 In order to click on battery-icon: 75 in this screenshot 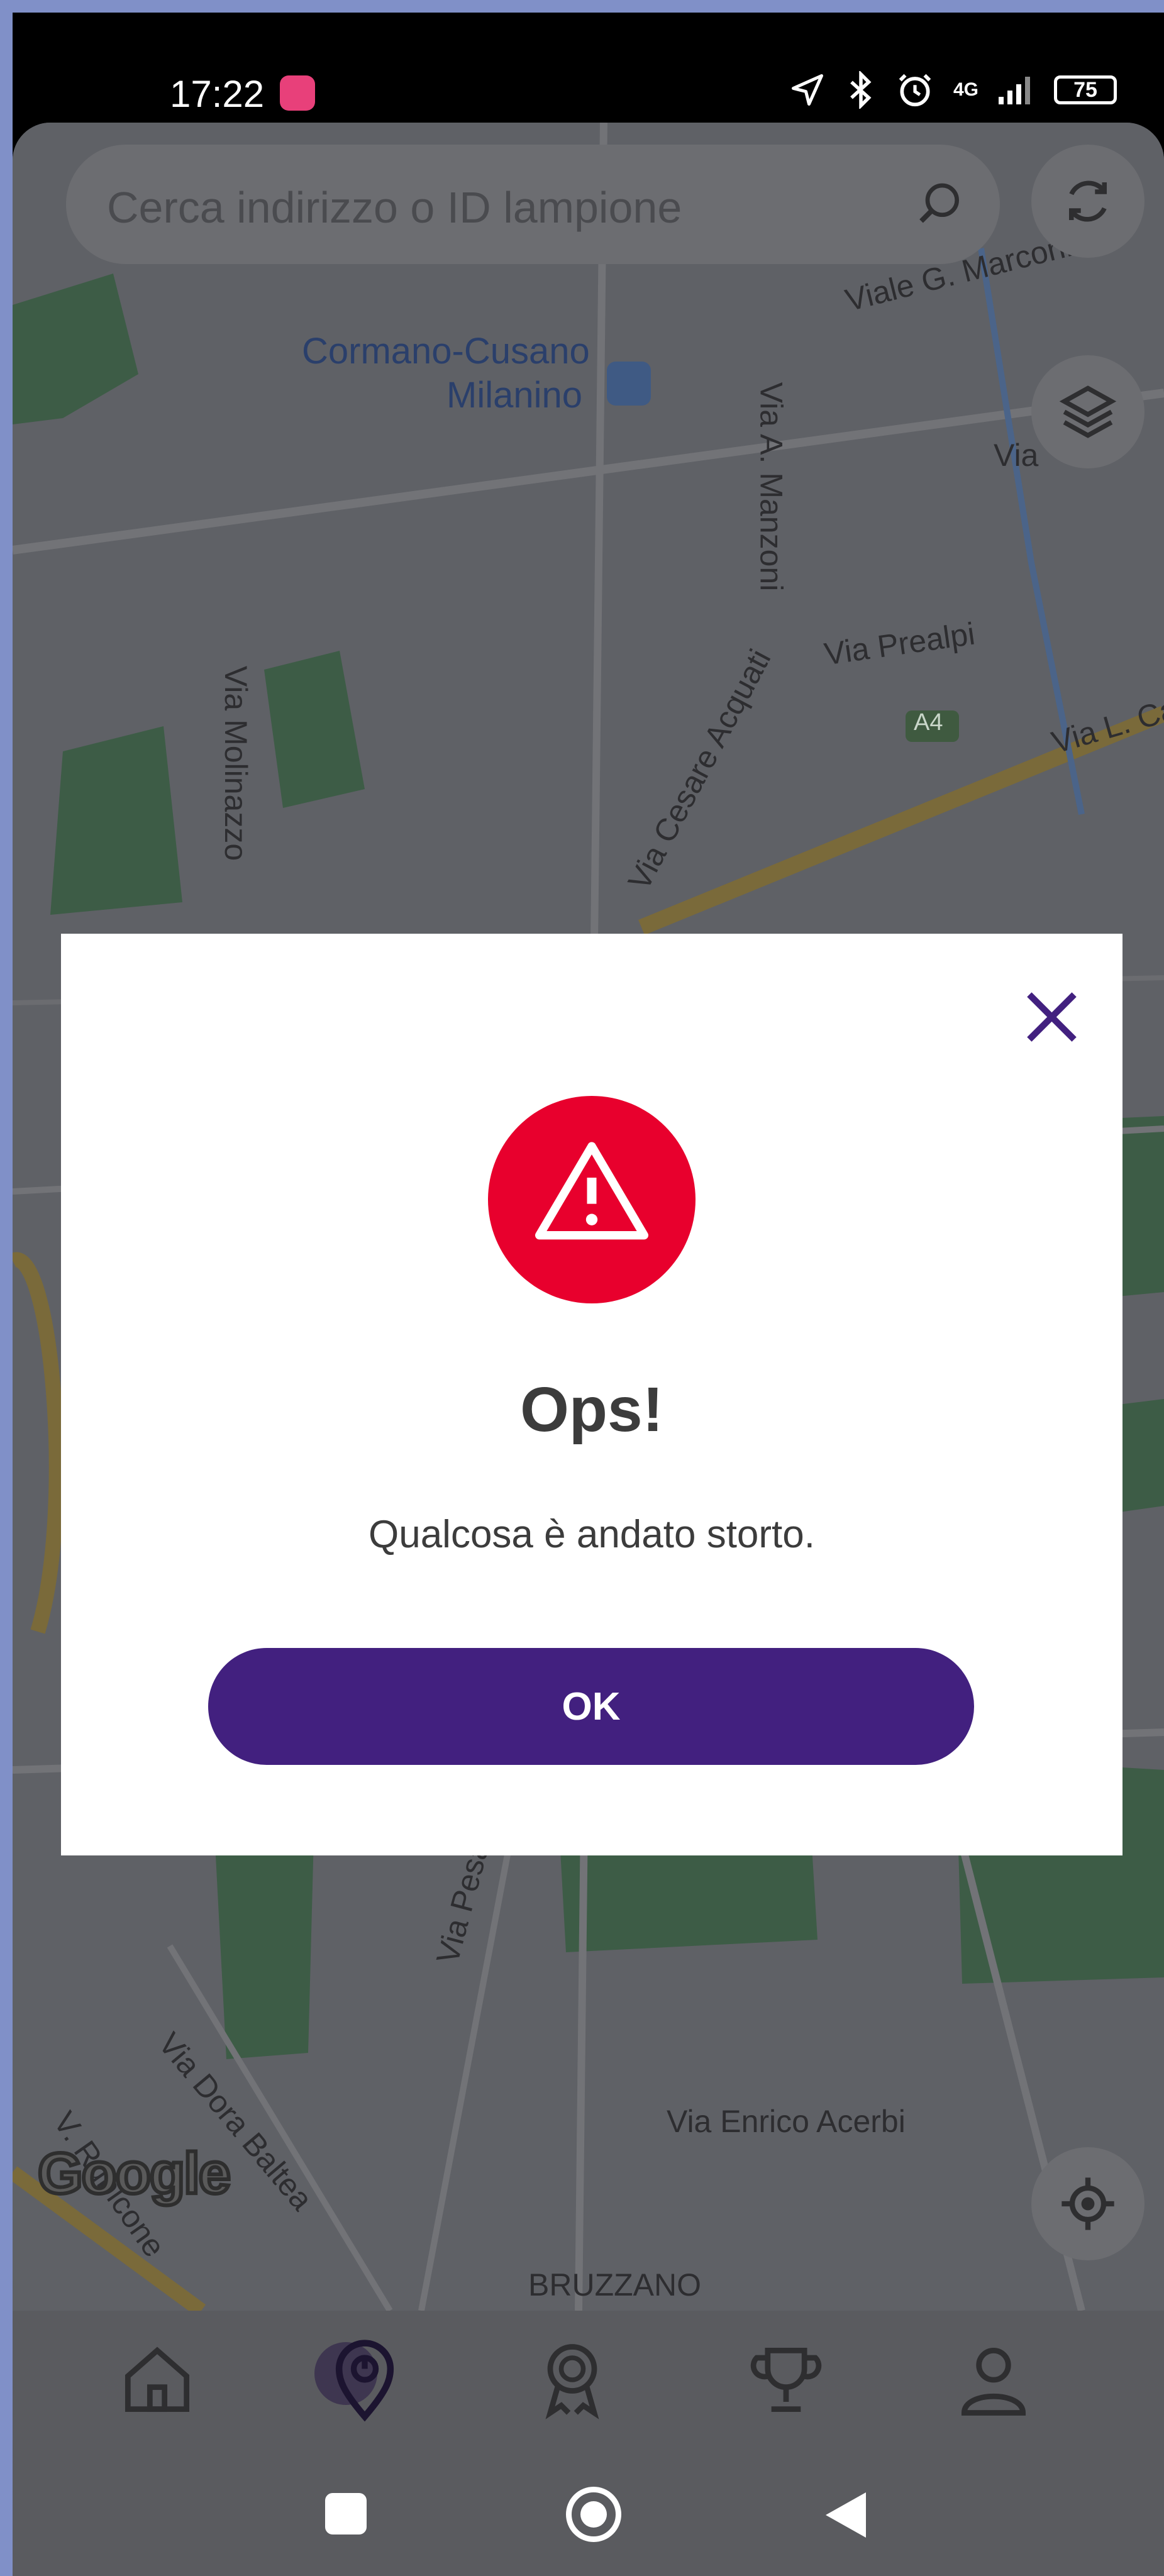, I will do `click(1085, 89)`.